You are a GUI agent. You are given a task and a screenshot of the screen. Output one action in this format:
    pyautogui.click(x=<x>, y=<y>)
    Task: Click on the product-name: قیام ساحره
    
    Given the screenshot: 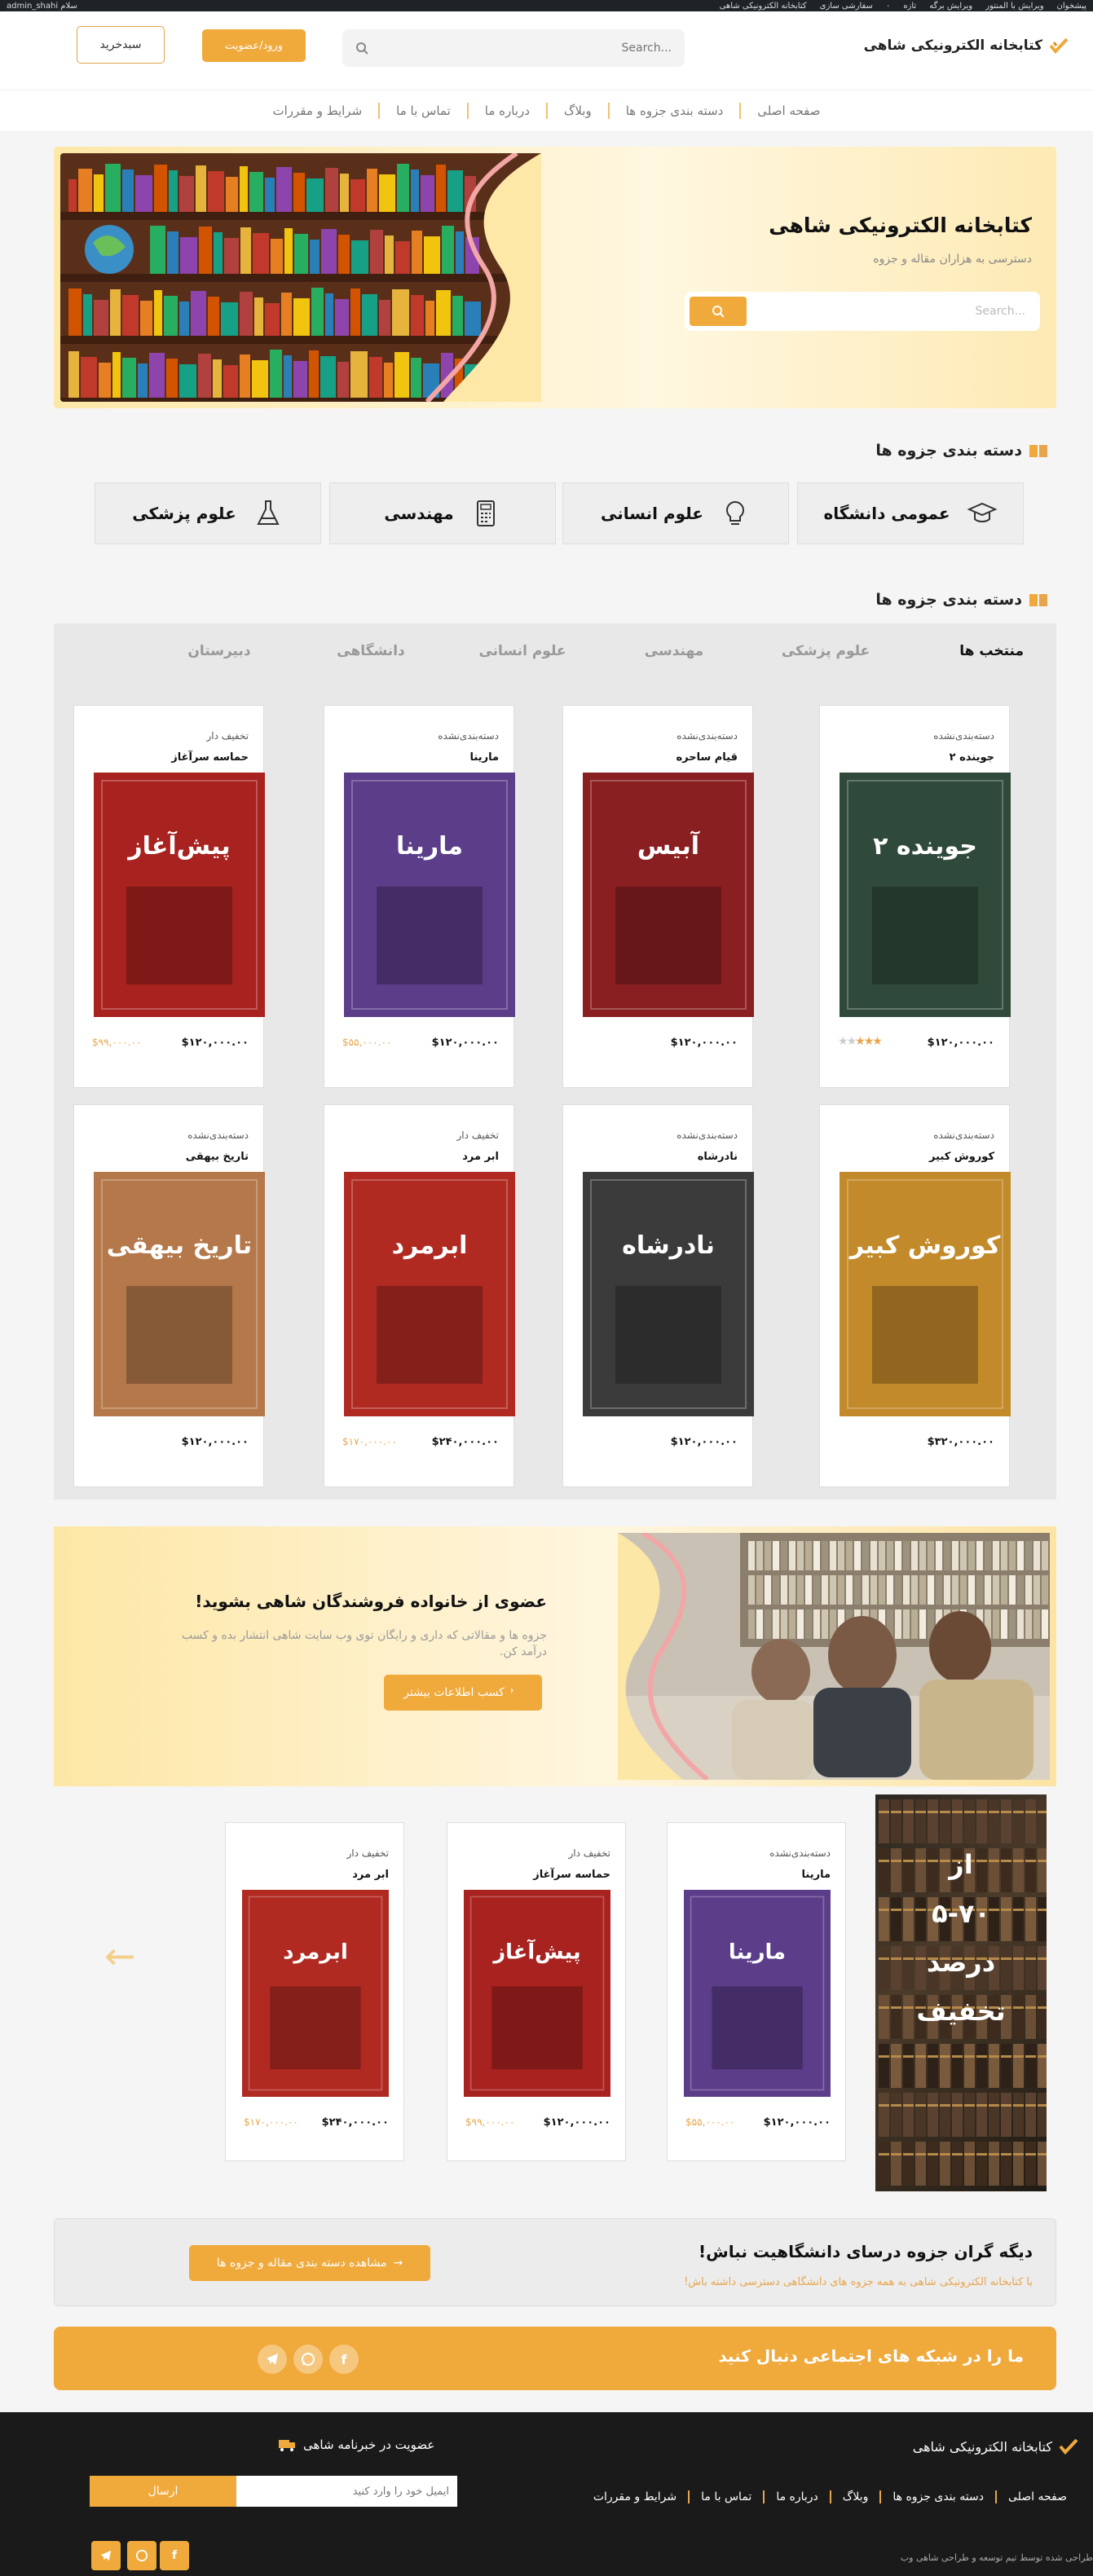 What is the action you would take?
    pyautogui.click(x=707, y=757)
    